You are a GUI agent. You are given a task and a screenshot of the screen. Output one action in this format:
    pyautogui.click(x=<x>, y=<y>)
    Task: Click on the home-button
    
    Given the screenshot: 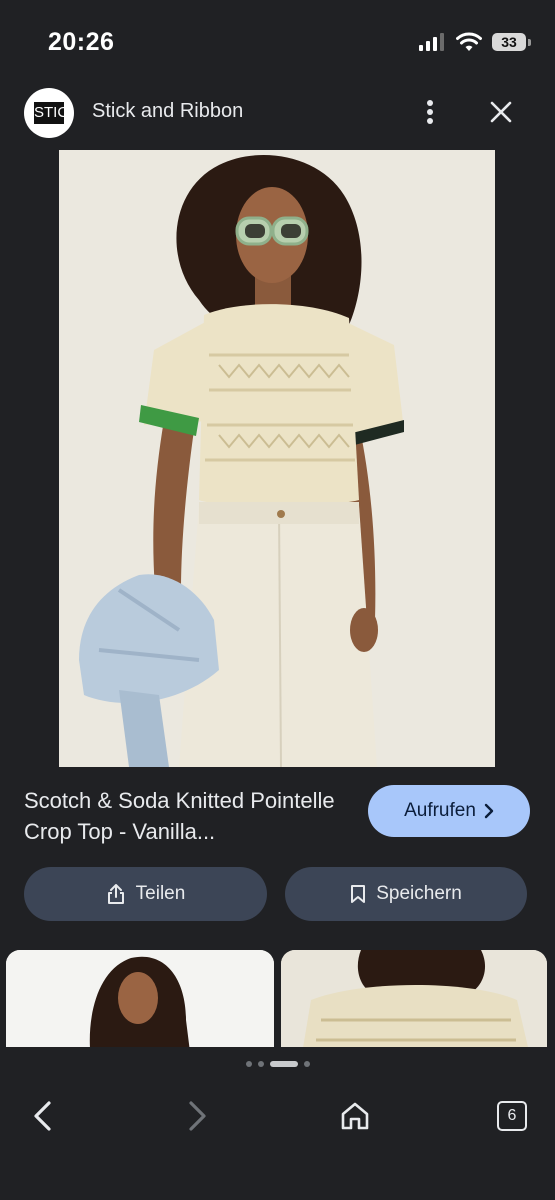 What is the action you would take?
    pyautogui.click(x=355, y=1116)
    